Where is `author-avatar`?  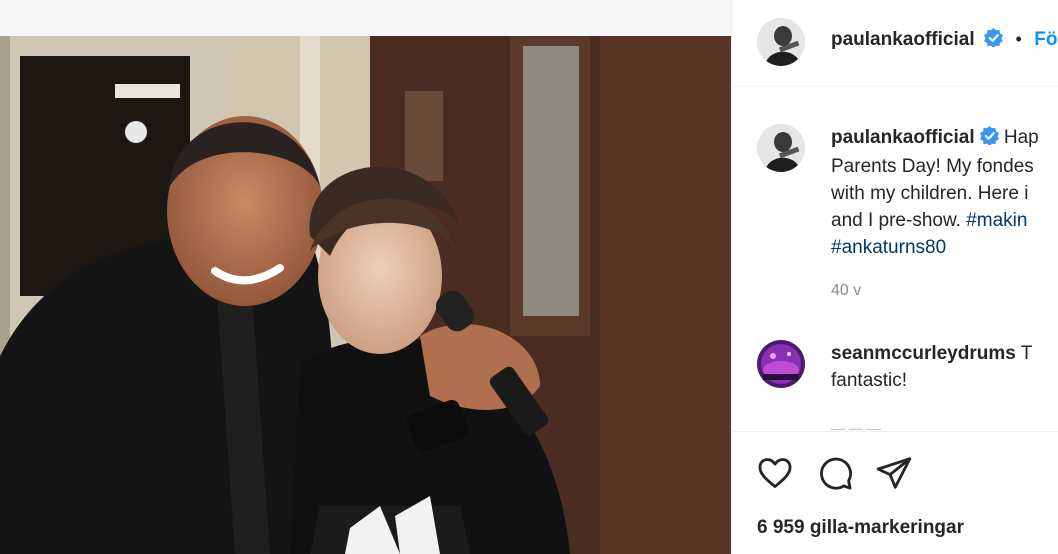
author-avatar is located at coordinates (781, 42).